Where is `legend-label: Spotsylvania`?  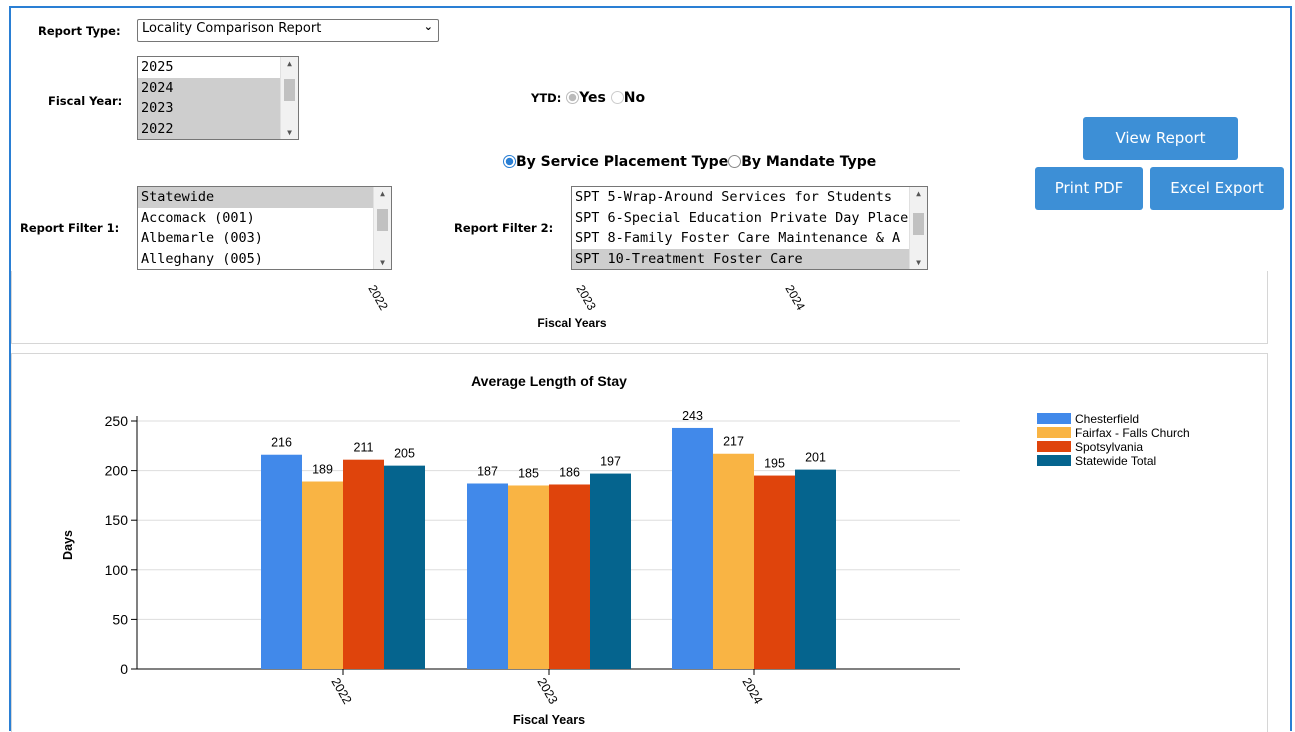 legend-label: Spotsylvania is located at coordinates (1109, 447).